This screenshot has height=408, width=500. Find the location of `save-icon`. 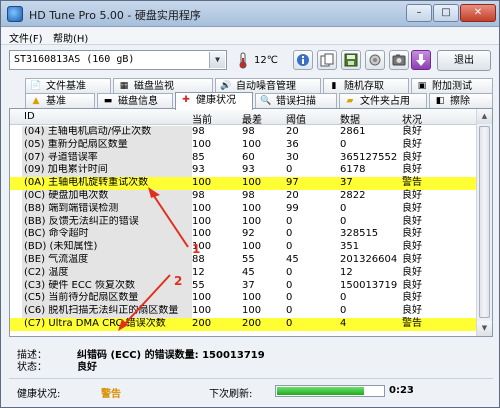

save-icon is located at coordinates (351, 60).